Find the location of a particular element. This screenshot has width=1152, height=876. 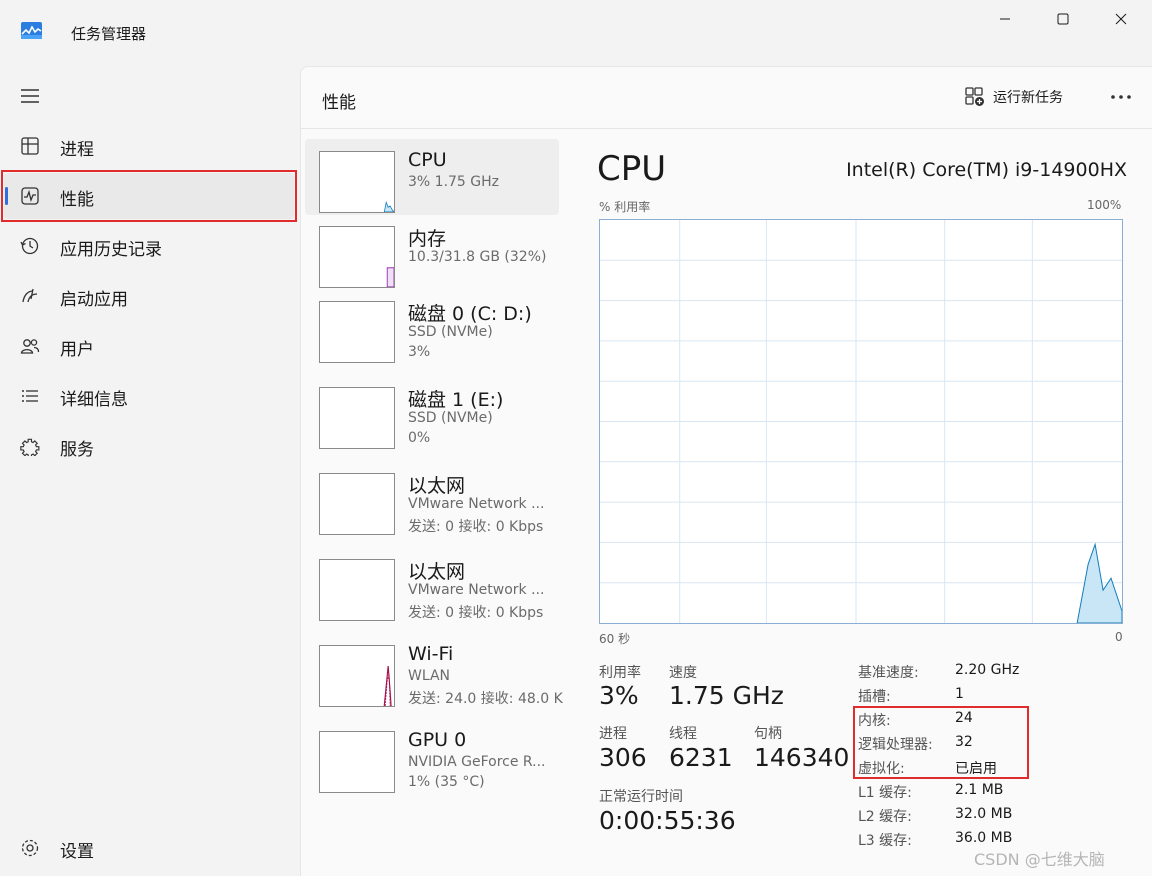

sidebar-item-label: 设置 is located at coordinates (77, 852).